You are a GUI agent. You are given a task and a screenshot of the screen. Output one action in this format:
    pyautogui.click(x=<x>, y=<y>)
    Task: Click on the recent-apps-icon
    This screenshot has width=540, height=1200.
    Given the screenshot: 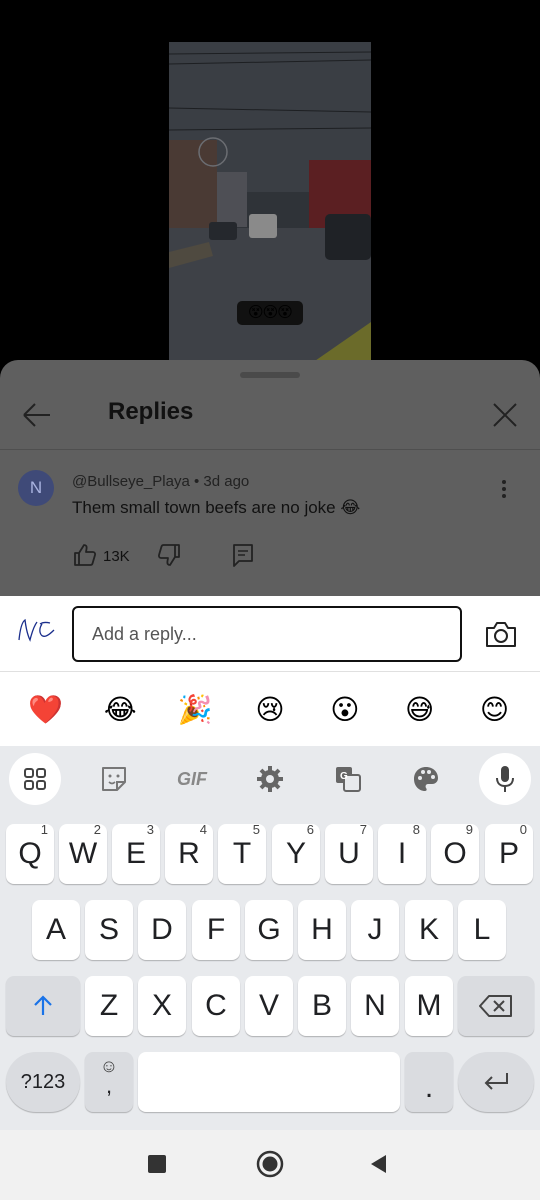 What is the action you would take?
    pyautogui.click(x=157, y=1164)
    